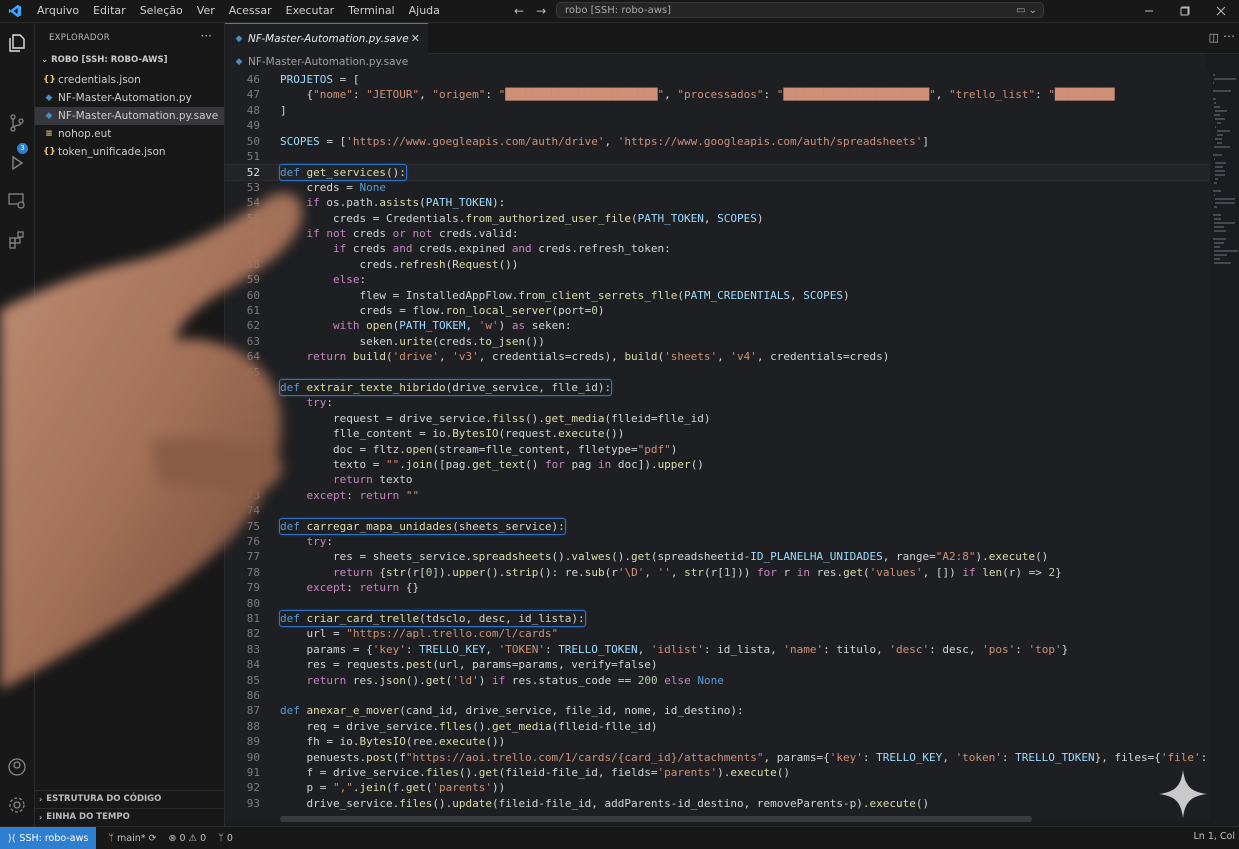 Image resolution: width=1239 pixels, height=849 pixels. I want to click on command-center-search: robo [SSH: robo-aws] ▭ ⌄, so click(800, 10).